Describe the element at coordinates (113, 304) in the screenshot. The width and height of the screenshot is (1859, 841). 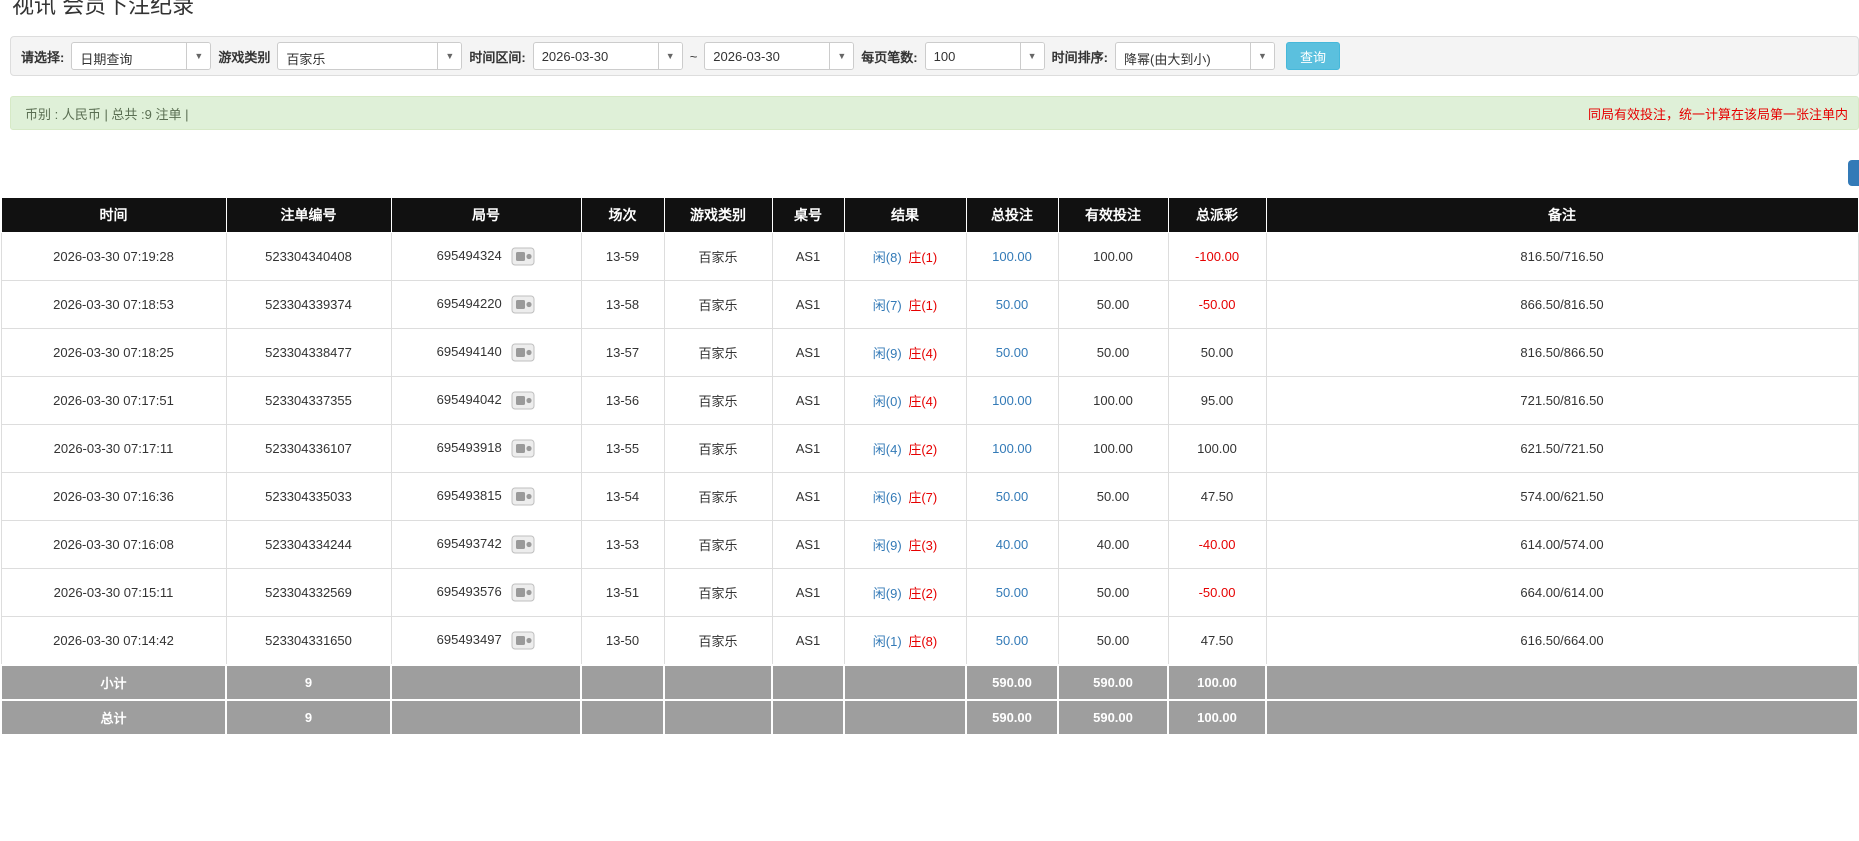
I see `cell-time: 2026-03-30 07:18:53` at that location.